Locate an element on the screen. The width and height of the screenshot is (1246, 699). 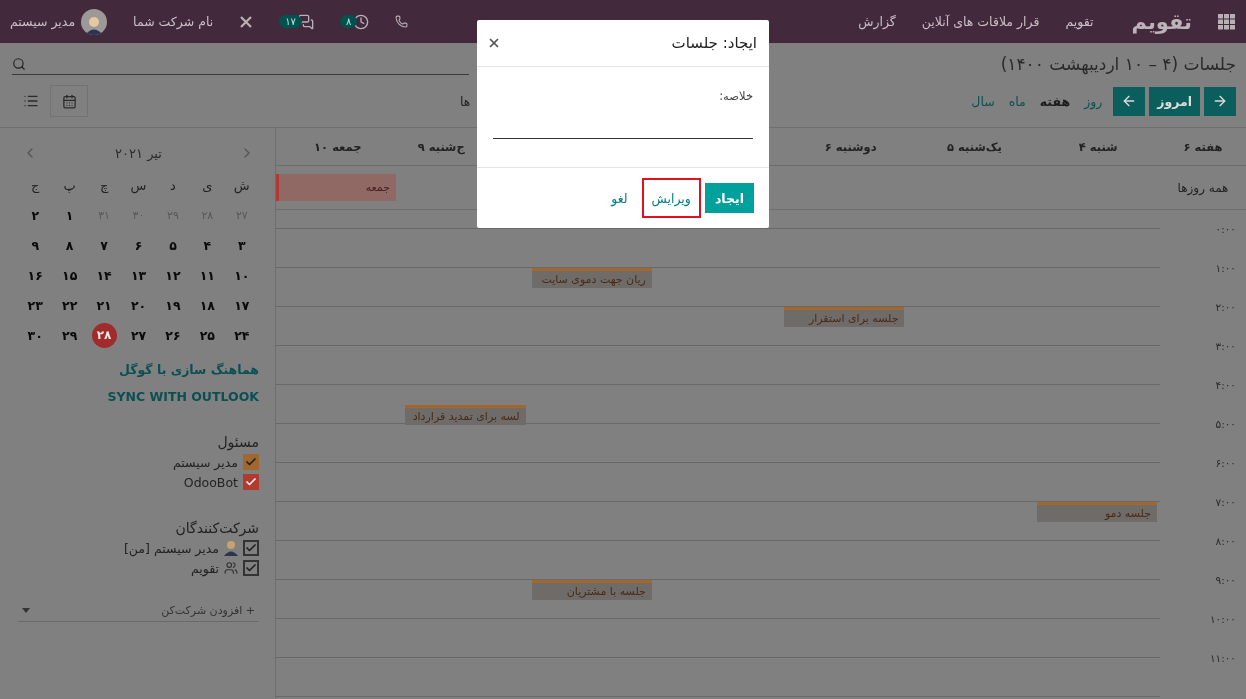
date-number: ۱۴ is located at coordinates (104, 275).